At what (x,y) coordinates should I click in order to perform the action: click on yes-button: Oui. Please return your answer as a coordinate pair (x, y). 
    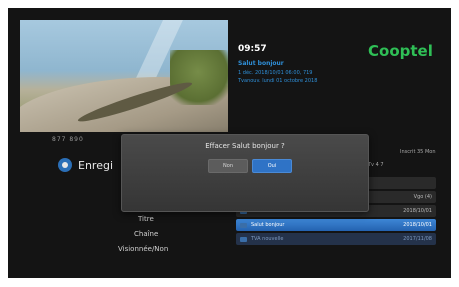
    Looking at the image, I should click on (272, 166).